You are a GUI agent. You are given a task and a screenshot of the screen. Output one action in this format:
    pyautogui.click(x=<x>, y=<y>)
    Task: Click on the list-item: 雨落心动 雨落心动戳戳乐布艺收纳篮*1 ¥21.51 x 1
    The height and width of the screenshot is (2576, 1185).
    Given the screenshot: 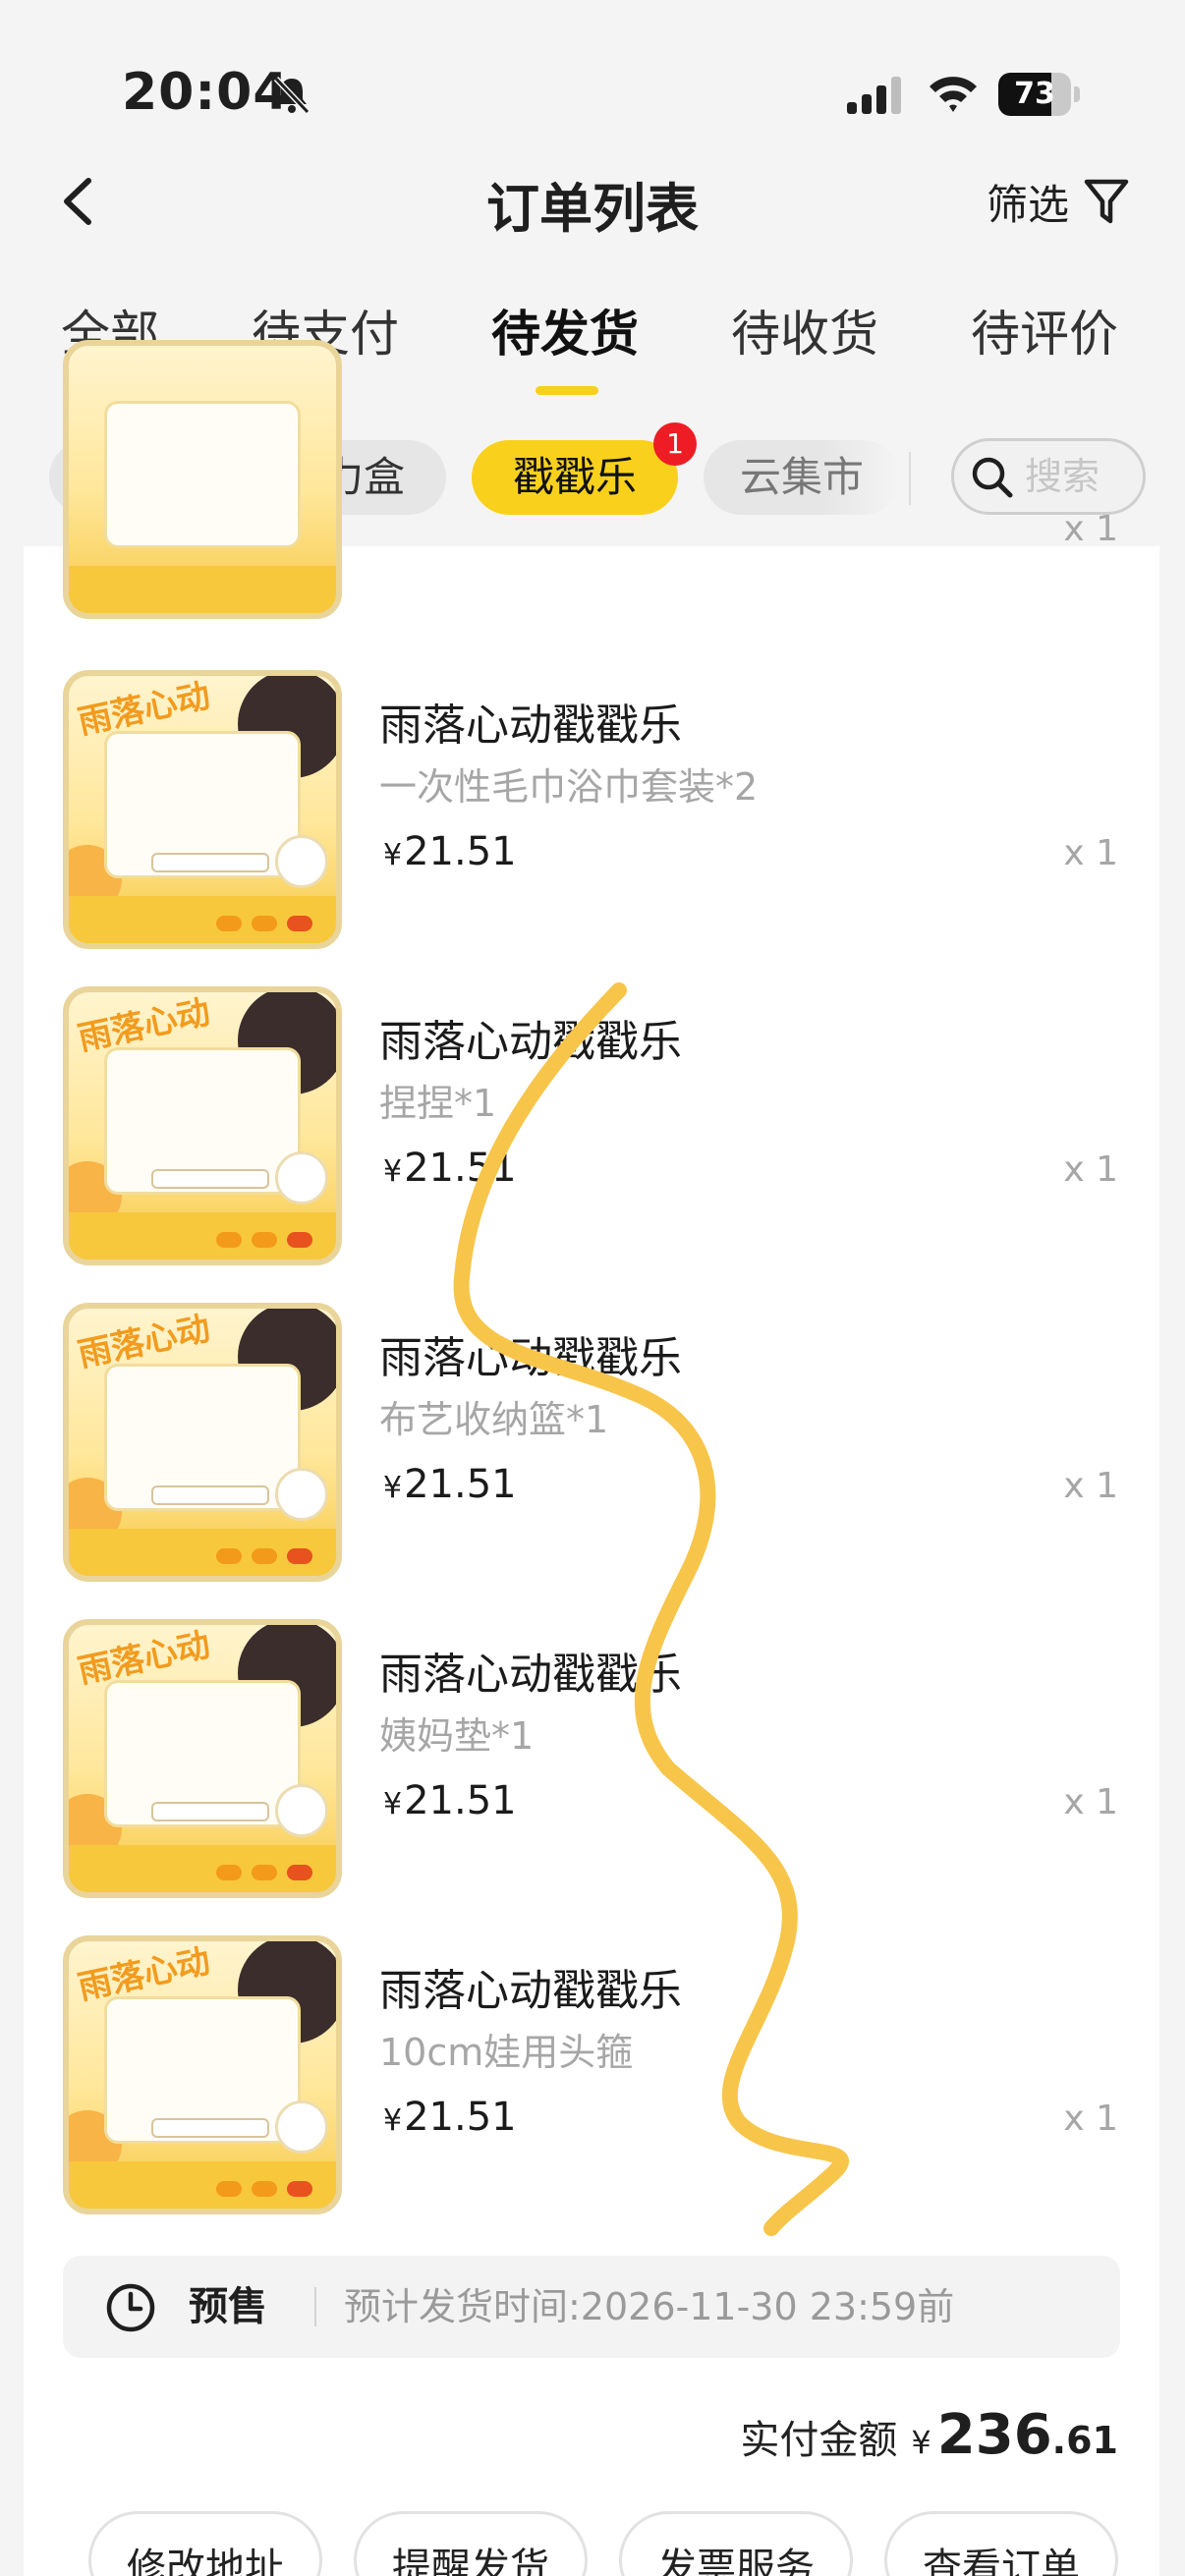 What is the action you would take?
    pyautogui.click(x=592, y=1445)
    